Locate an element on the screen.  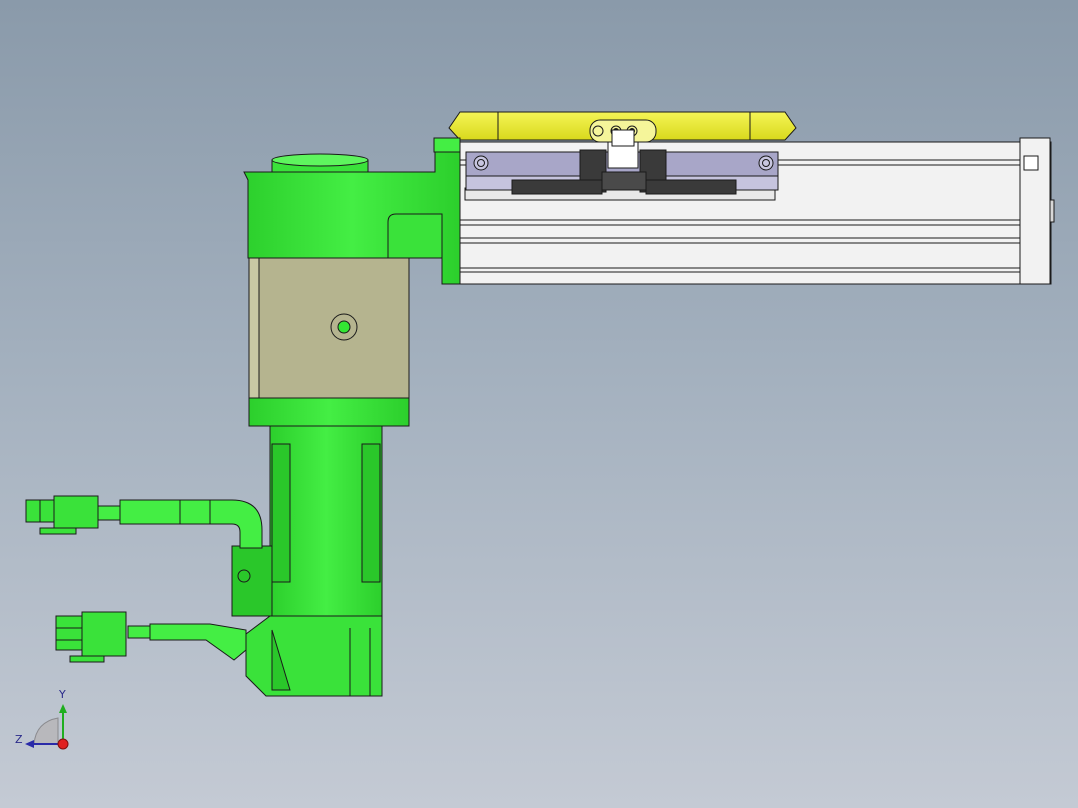
connector-upper is located at coordinates (62, 515).